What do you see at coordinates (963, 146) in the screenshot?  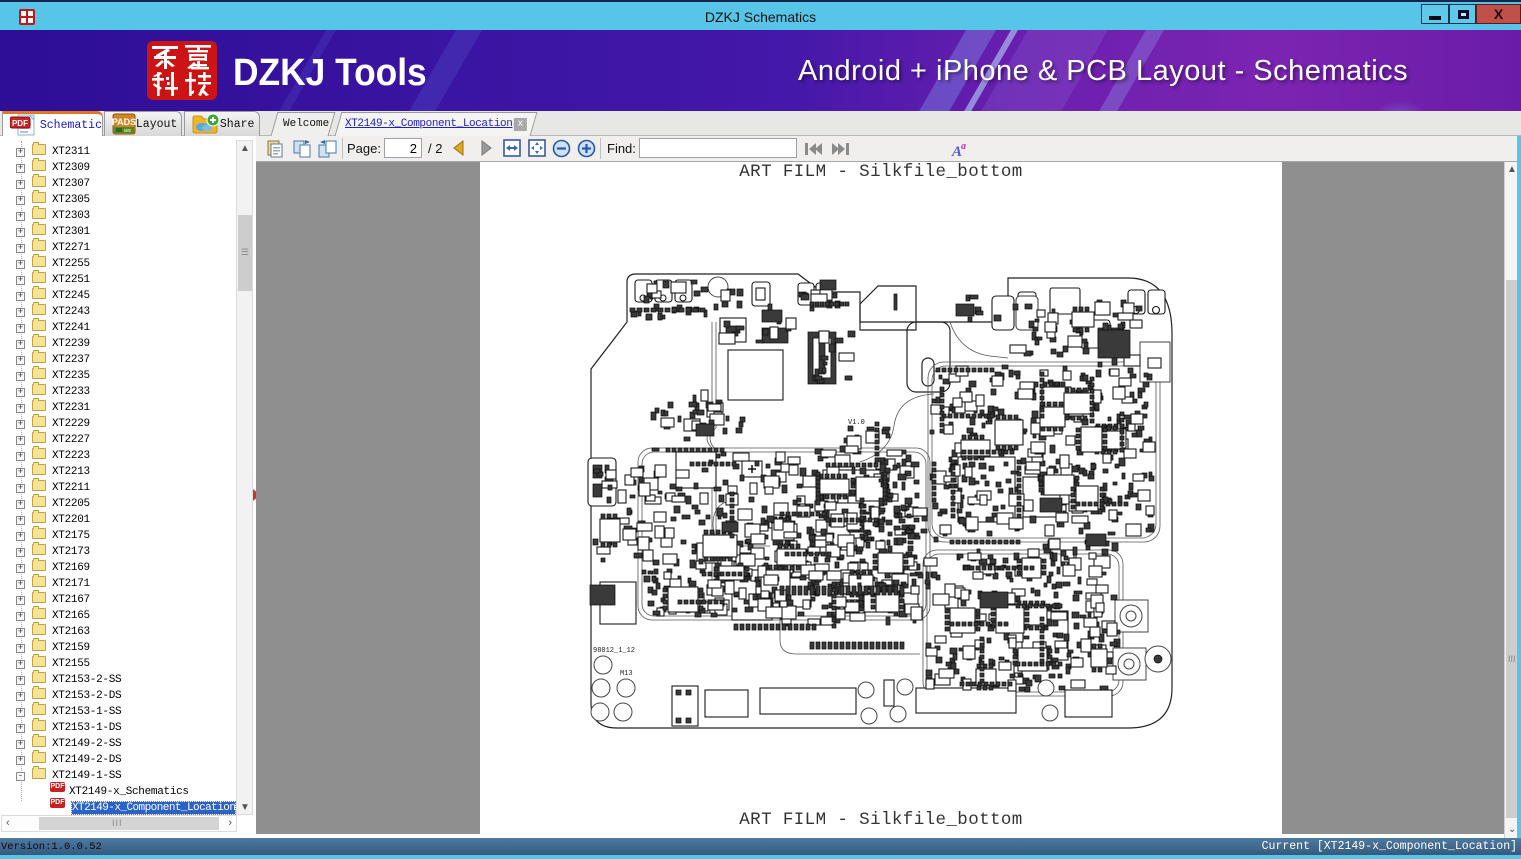 I see `svg-text: a` at bounding box center [963, 146].